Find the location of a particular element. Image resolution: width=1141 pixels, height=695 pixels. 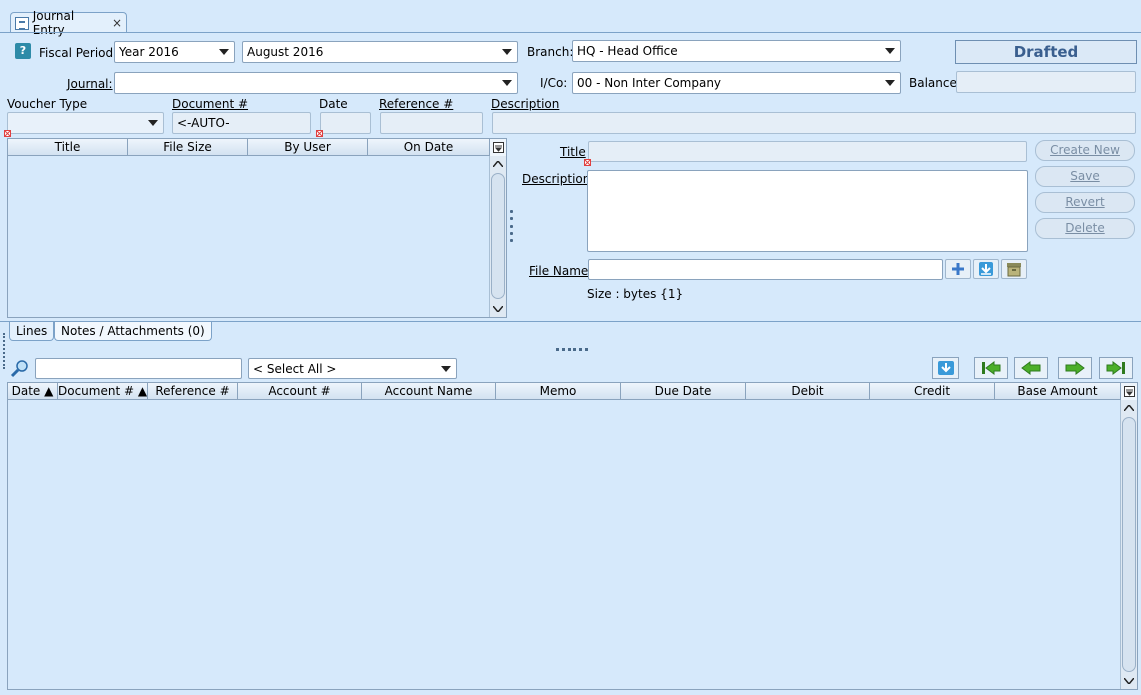

file-name-field is located at coordinates (765, 269).